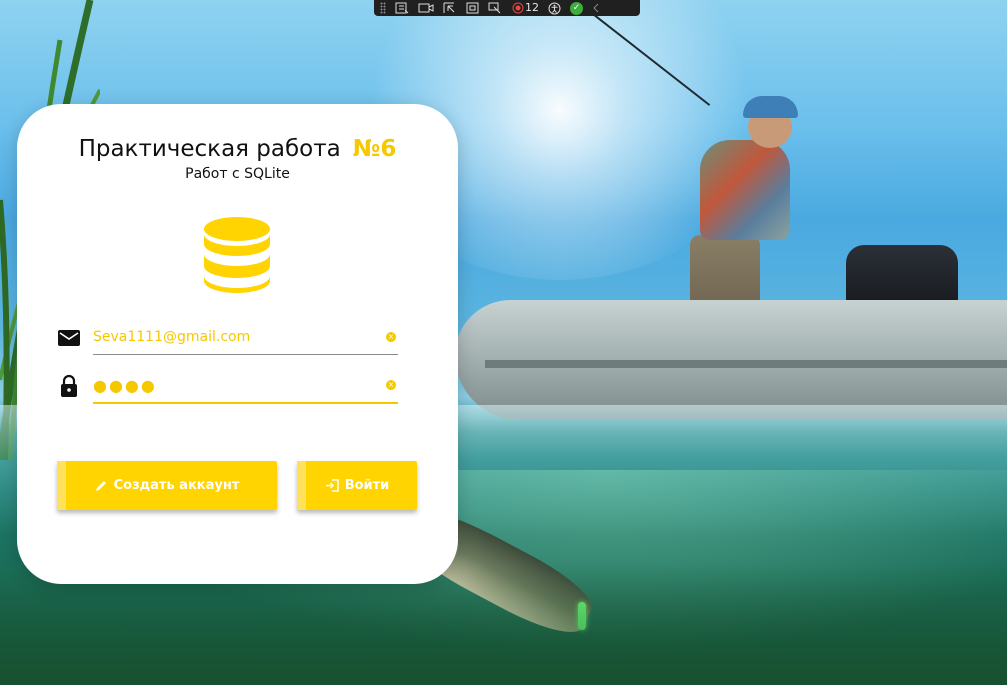 Image resolution: width=1007 pixels, height=685 pixels. What do you see at coordinates (426, 8) in the screenshot?
I see `record-icon` at bounding box center [426, 8].